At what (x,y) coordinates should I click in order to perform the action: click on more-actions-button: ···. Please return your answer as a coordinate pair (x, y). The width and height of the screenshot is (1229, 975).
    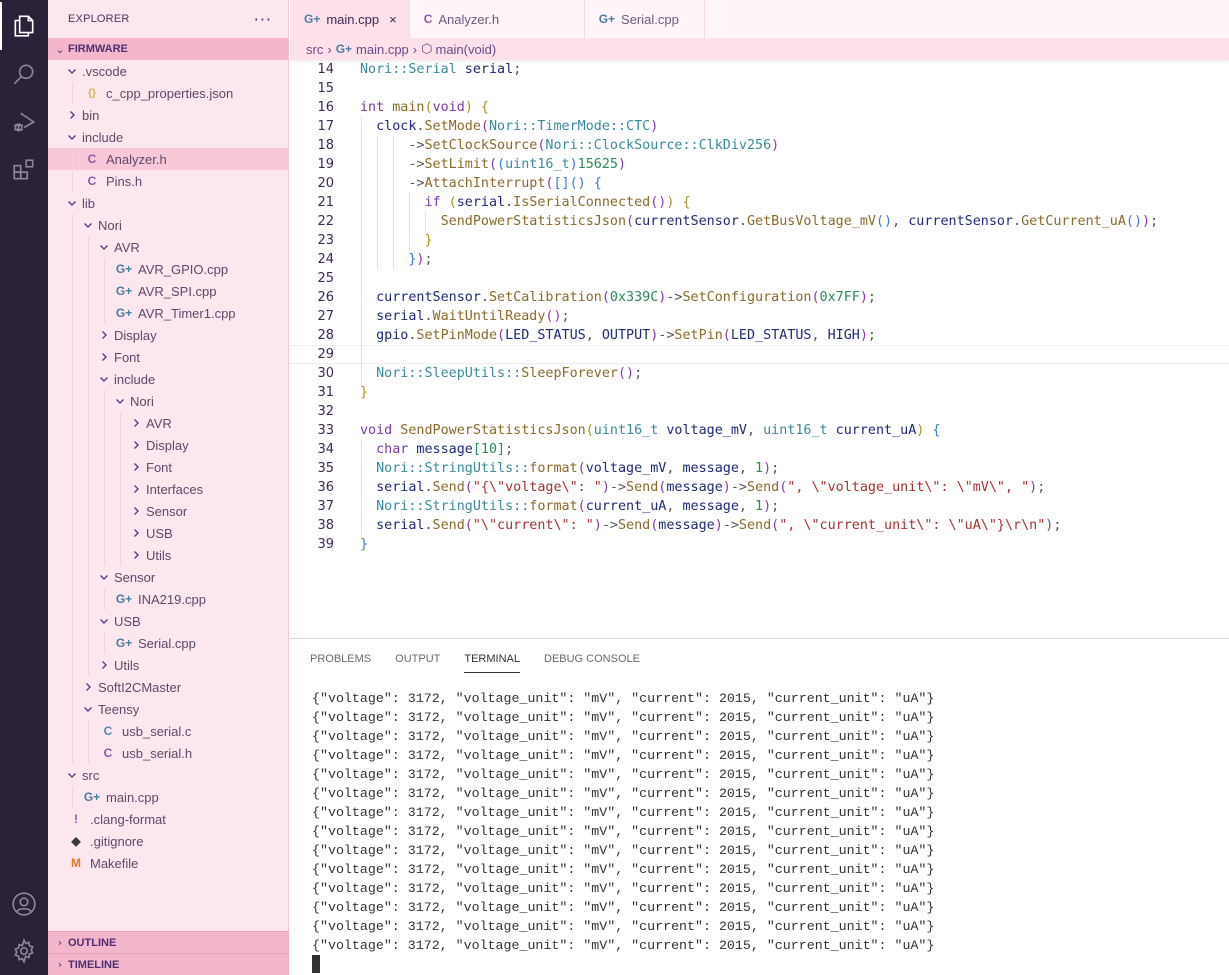
    Looking at the image, I should click on (263, 19).